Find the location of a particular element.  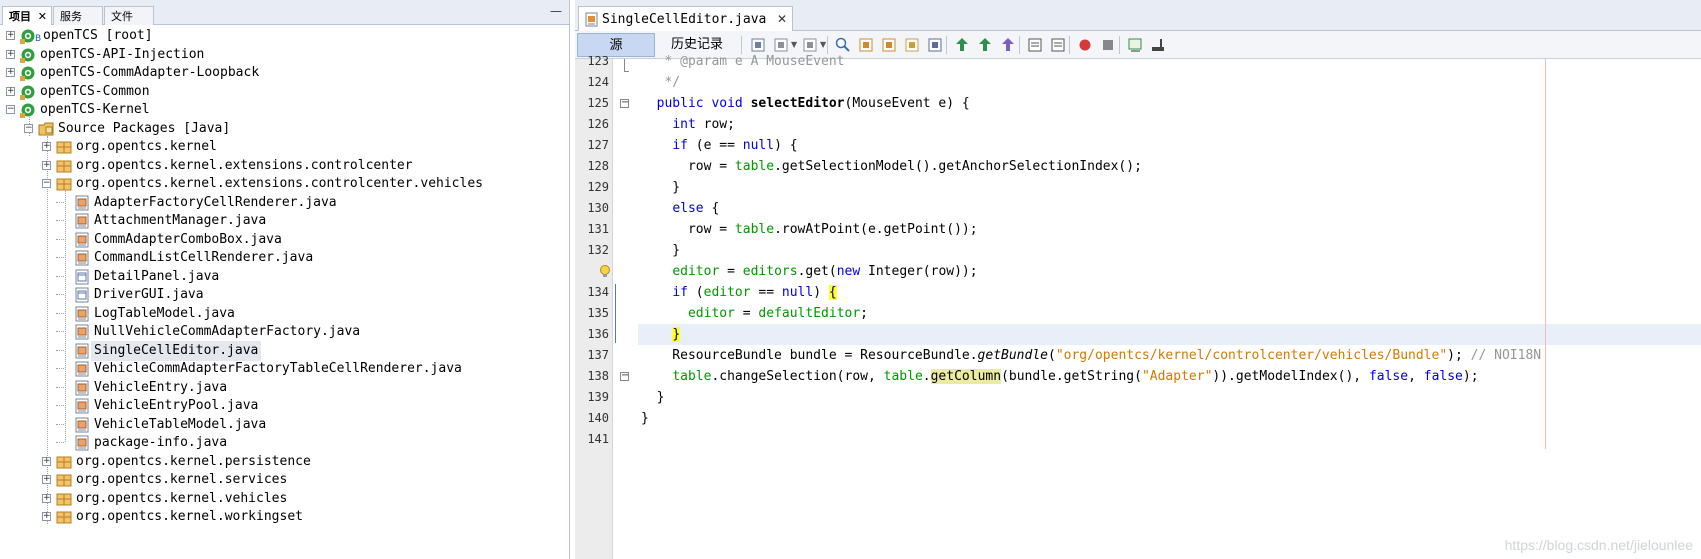

tree-item-label: org.opentcs.kernel.services is located at coordinates (182, 479).